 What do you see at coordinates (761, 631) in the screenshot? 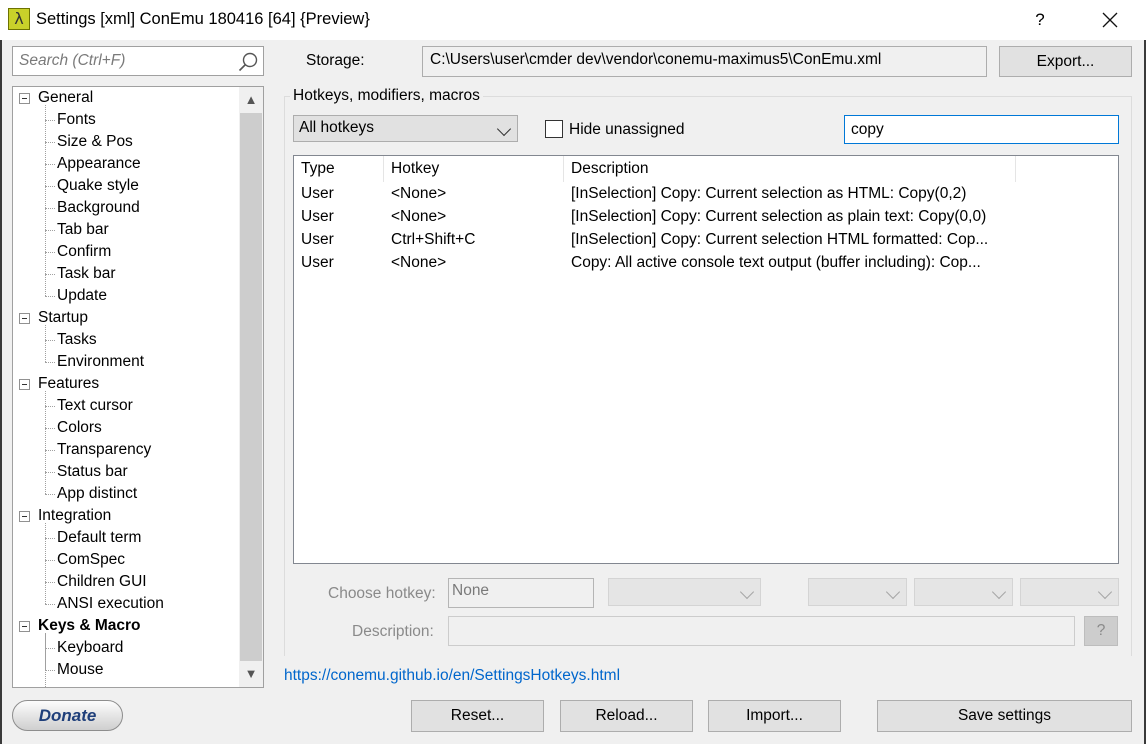
I see `description-field` at bounding box center [761, 631].